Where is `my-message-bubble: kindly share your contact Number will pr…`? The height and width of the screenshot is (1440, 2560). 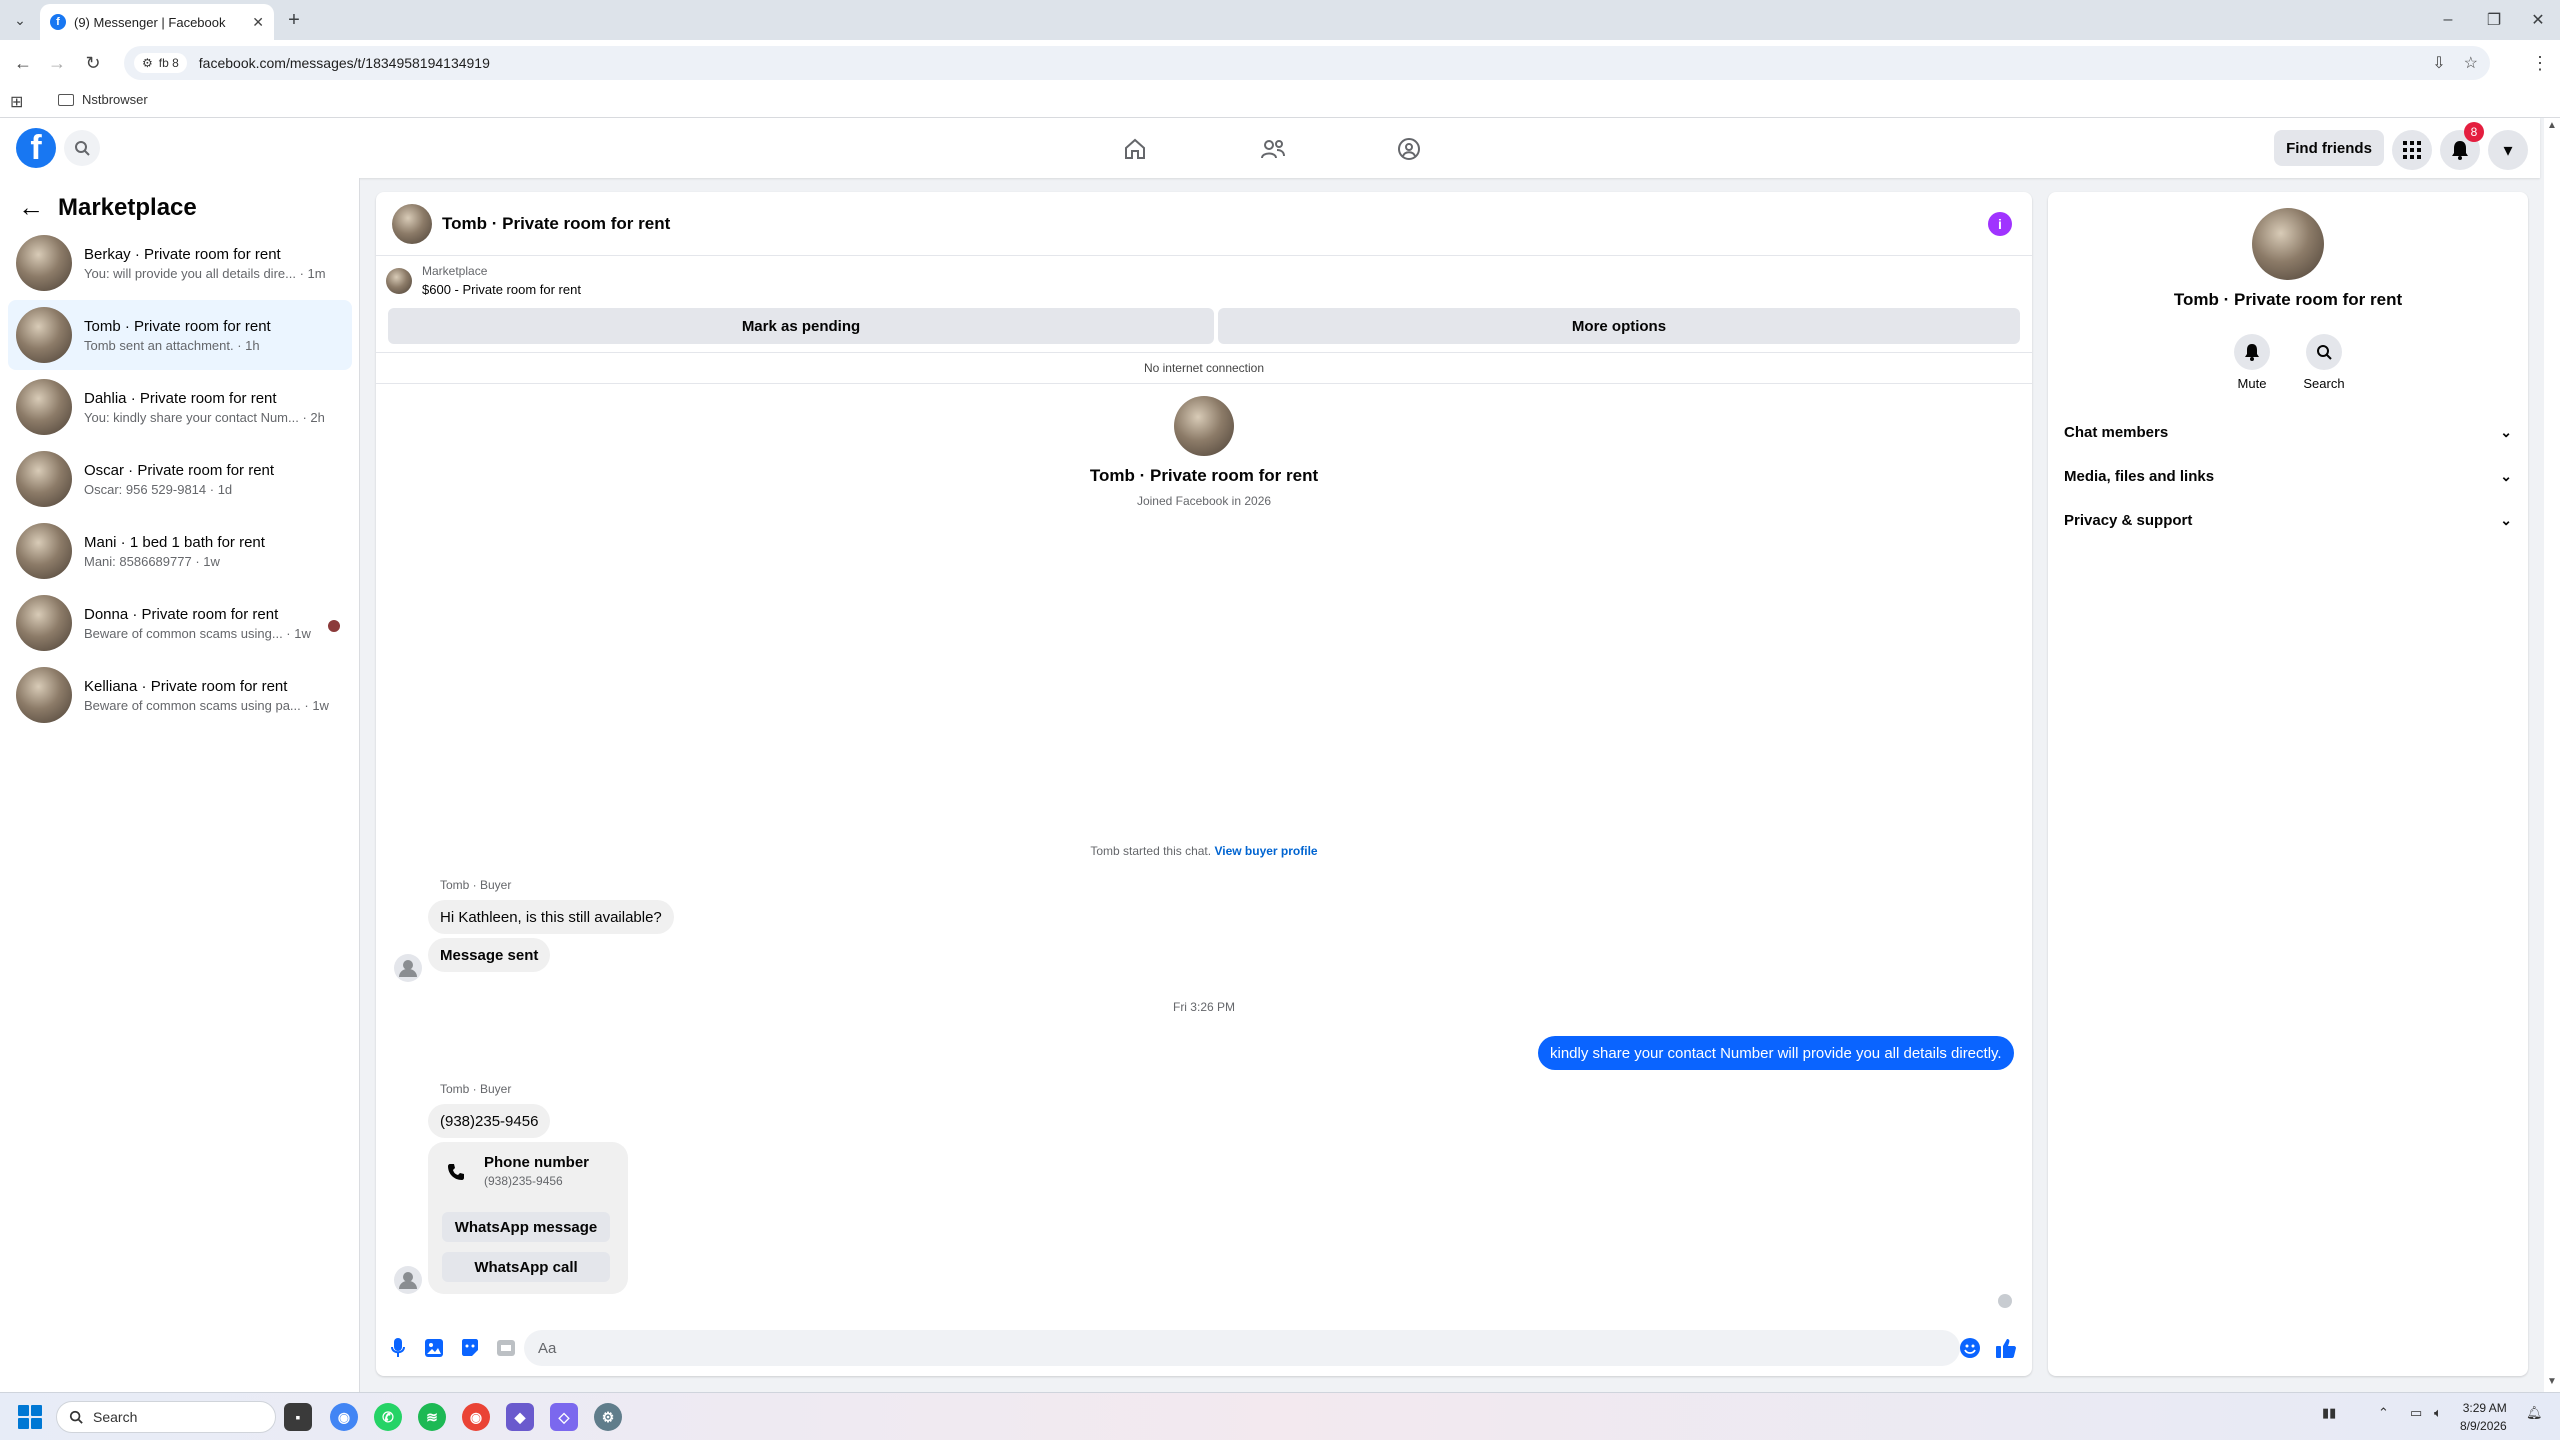
my-message-bubble: kindly share your contact Number will pr… is located at coordinates (1776, 1053).